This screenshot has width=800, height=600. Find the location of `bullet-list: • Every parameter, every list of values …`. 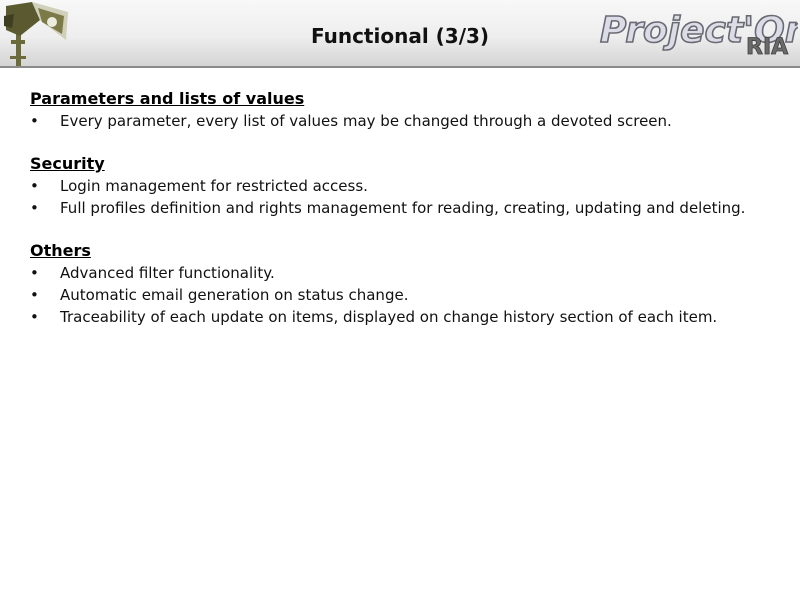

bullet-list: • Every parameter, every list of values … is located at coordinates (400, 121).